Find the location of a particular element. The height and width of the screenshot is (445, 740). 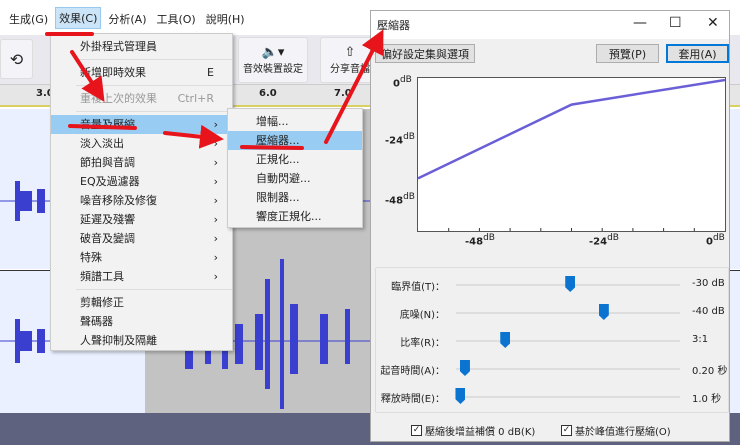

menu-item-label: 噪音移除及修復 is located at coordinates (118, 200).